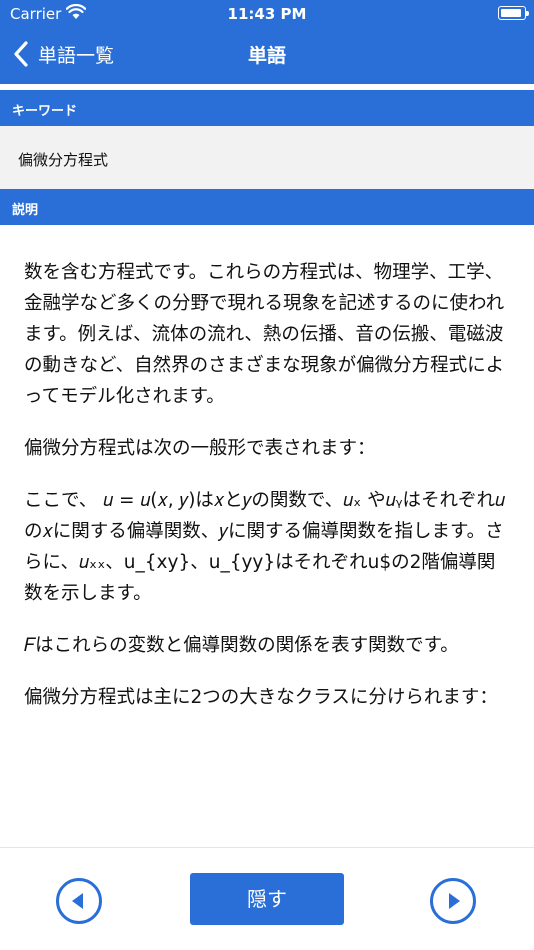  What do you see at coordinates (200, 448) in the screenshot?
I see `description-paragraph: 偏微分方程式は次の一般形で表されます：` at bounding box center [200, 448].